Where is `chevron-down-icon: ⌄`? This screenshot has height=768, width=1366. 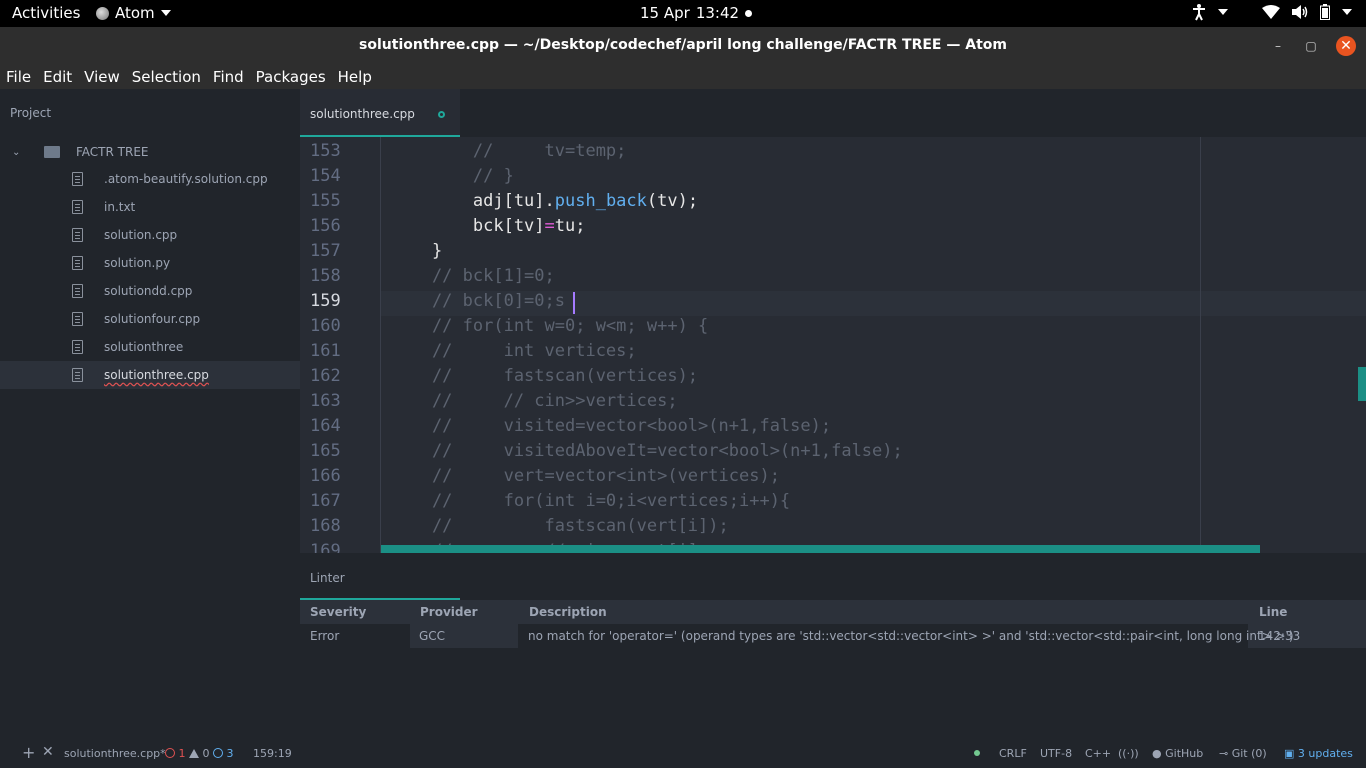 chevron-down-icon: ⌄ is located at coordinates (22, 152).